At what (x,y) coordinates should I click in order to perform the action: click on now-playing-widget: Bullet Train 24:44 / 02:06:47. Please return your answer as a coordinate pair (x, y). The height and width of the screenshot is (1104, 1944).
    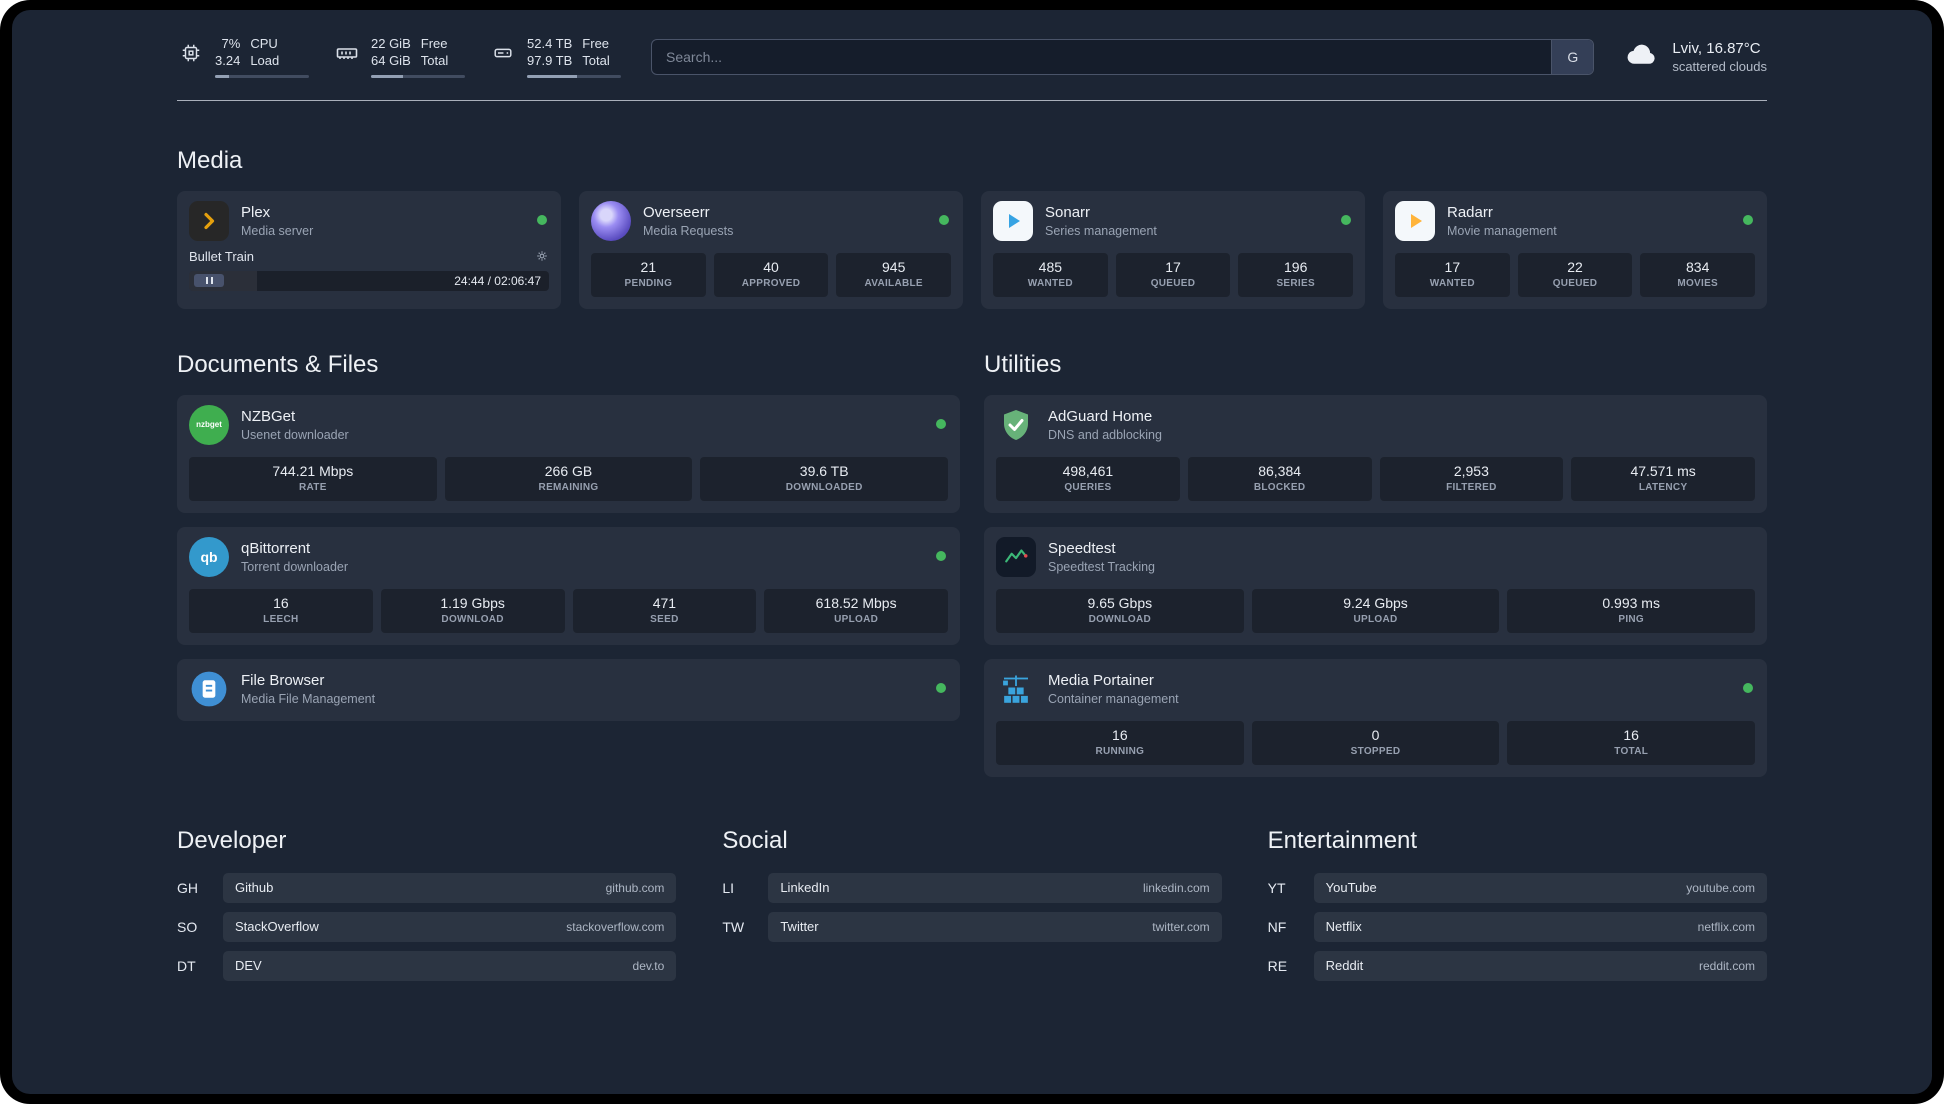
    Looking at the image, I should click on (369, 270).